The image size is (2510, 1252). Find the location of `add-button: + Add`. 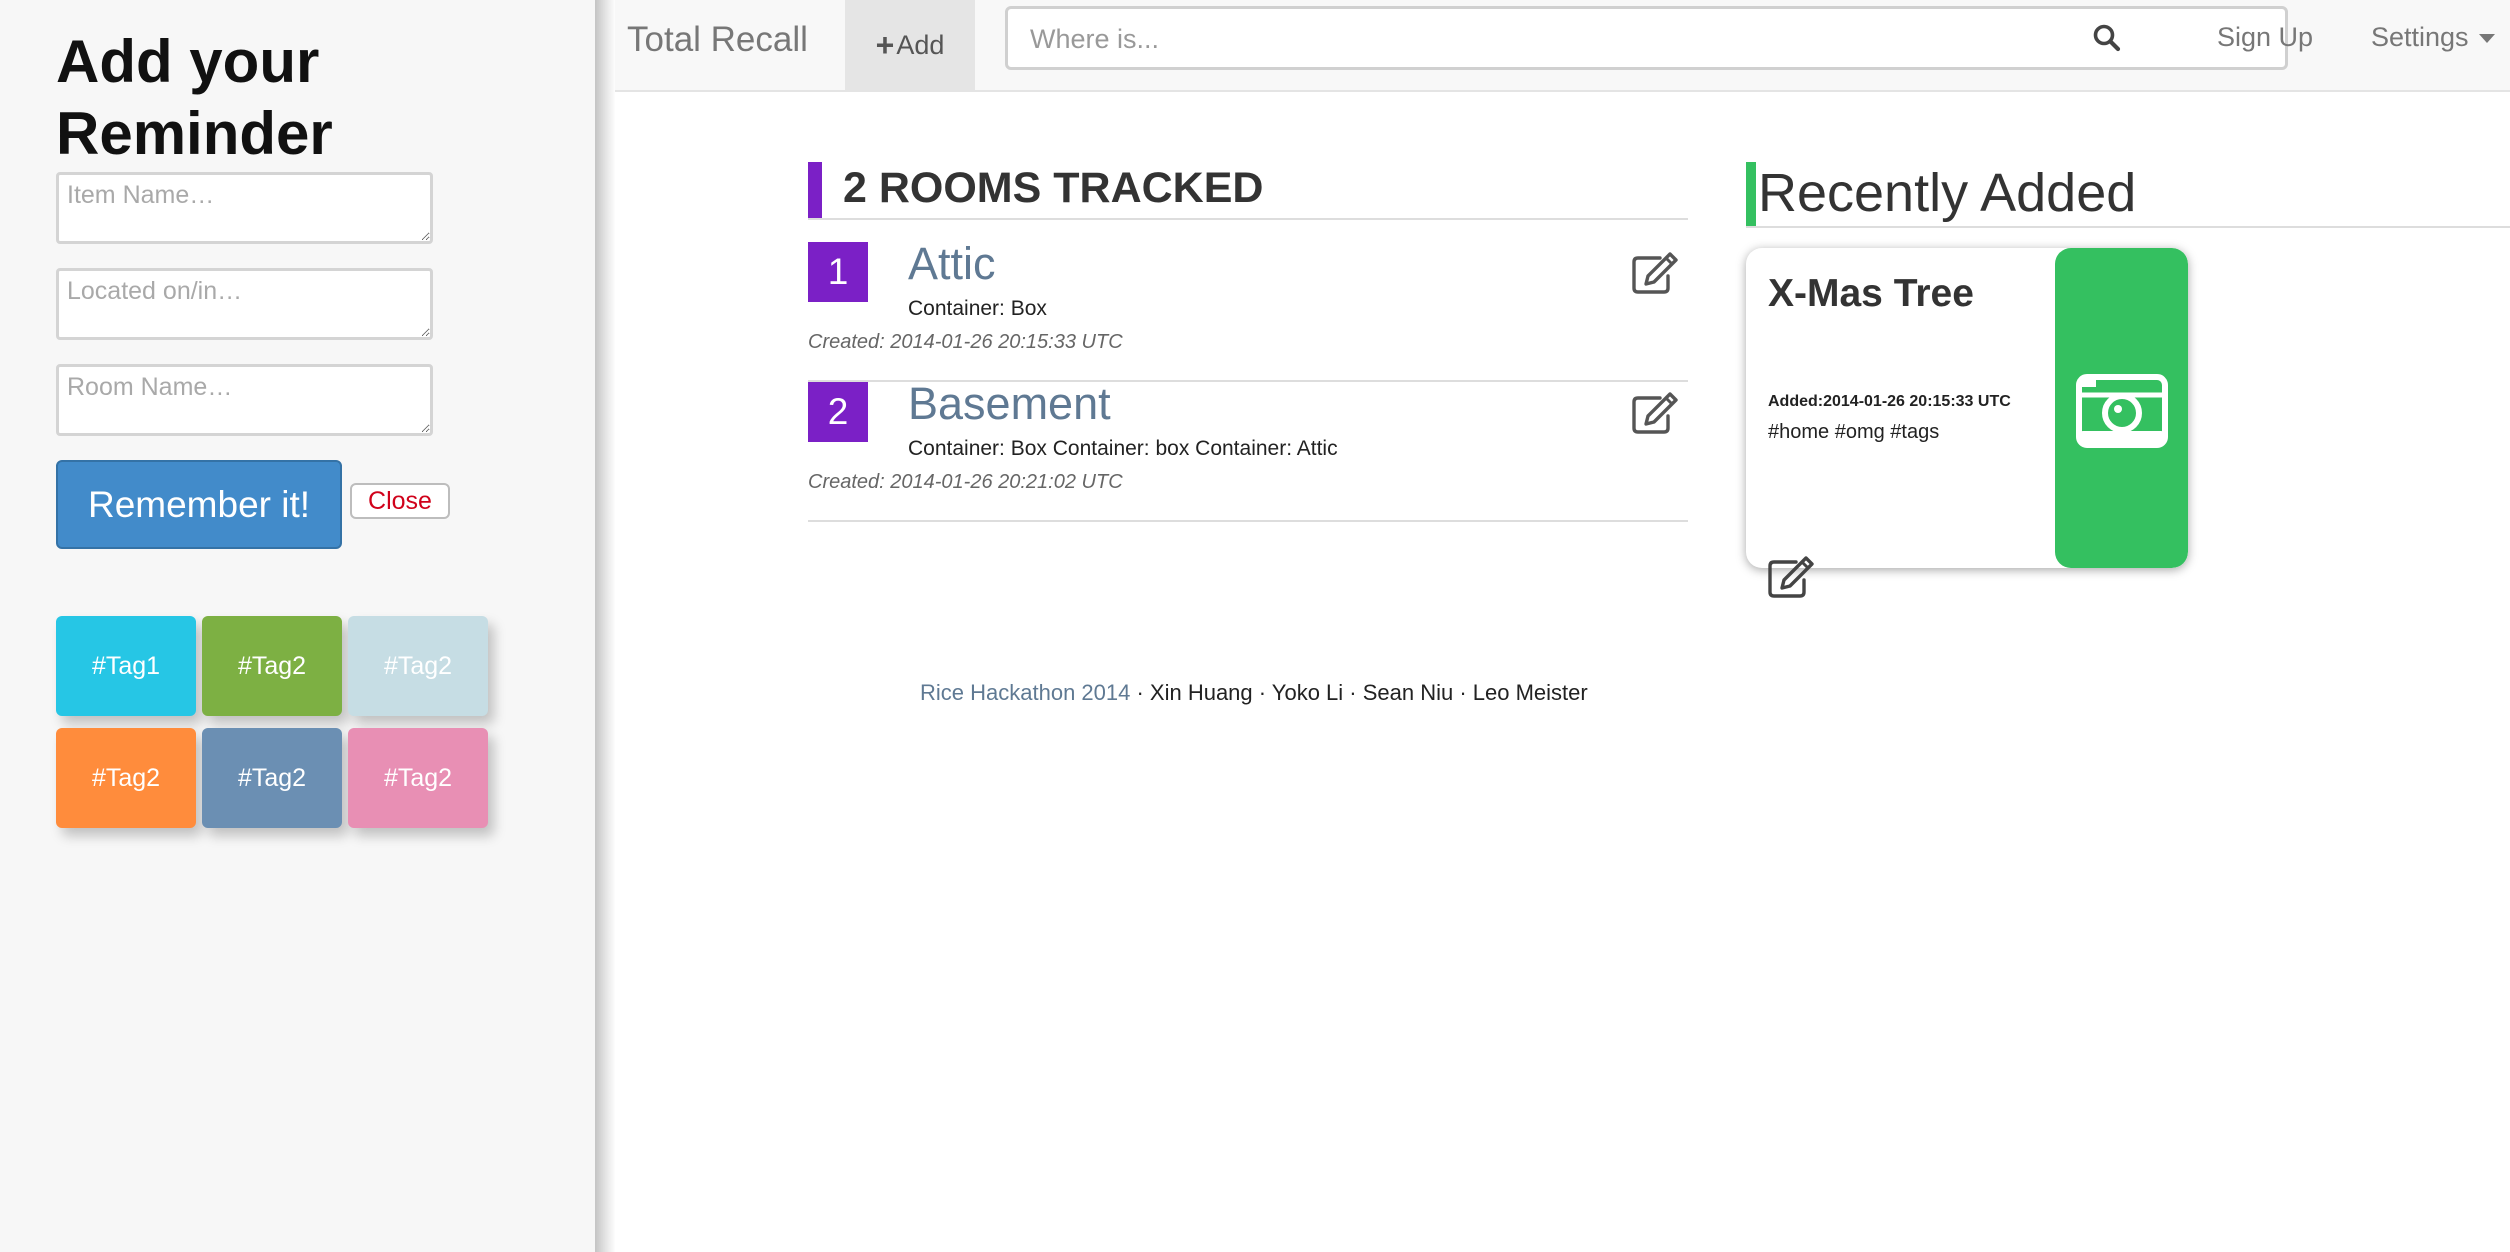

add-button: + Add is located at coordinates (910, 45).